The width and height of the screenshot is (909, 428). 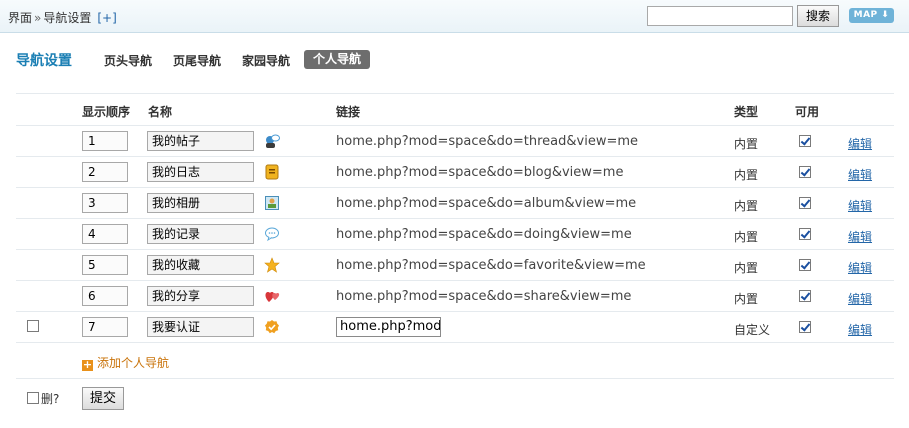 I want to click on column-header-link: 链接, so click(x=348, y=112).